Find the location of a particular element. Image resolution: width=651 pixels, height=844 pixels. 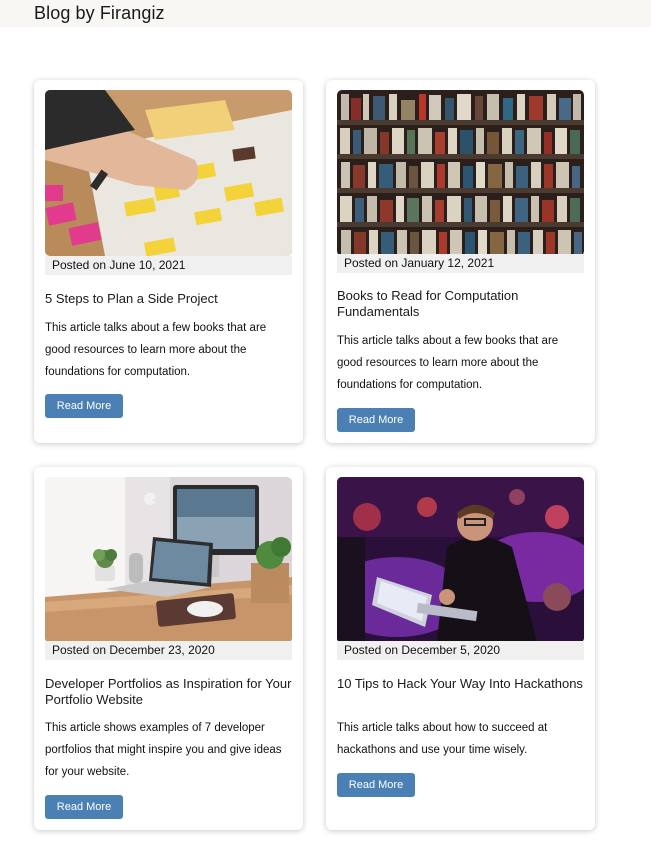

post-date: Posted on December 23, 2020 is located at coordinates (168, 650).